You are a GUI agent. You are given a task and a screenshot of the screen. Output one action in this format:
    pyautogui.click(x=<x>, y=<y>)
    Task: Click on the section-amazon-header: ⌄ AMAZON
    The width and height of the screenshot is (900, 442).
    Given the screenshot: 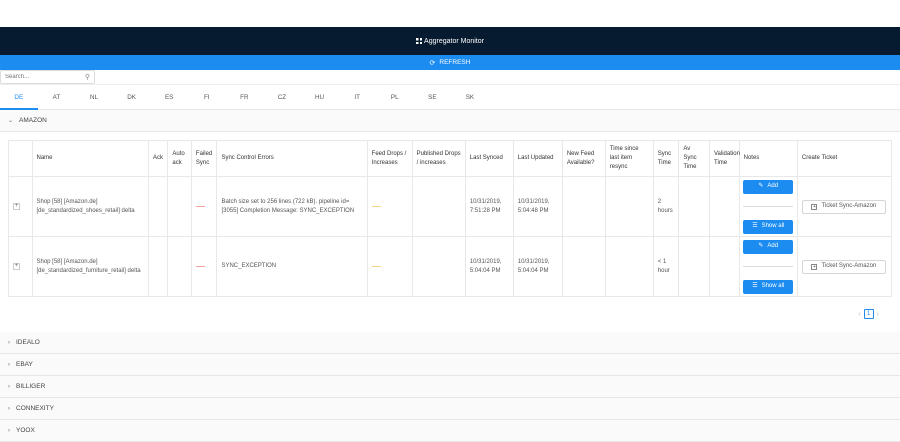 What is the action you would take?
    pyautogui.click(x=450, y=121)
    